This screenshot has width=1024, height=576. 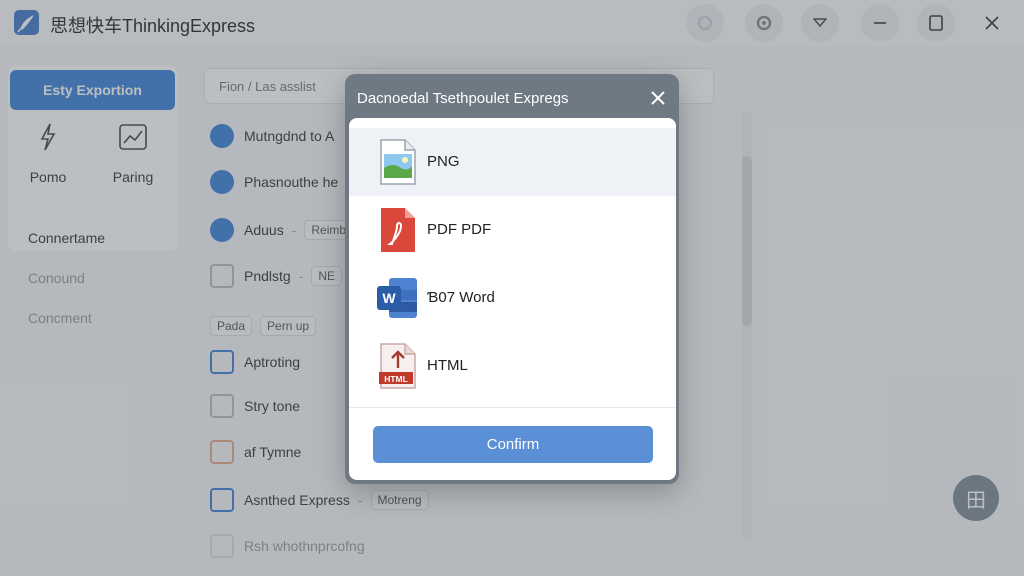 I want to click on option-label: PNG, so click(x=443, y=161).